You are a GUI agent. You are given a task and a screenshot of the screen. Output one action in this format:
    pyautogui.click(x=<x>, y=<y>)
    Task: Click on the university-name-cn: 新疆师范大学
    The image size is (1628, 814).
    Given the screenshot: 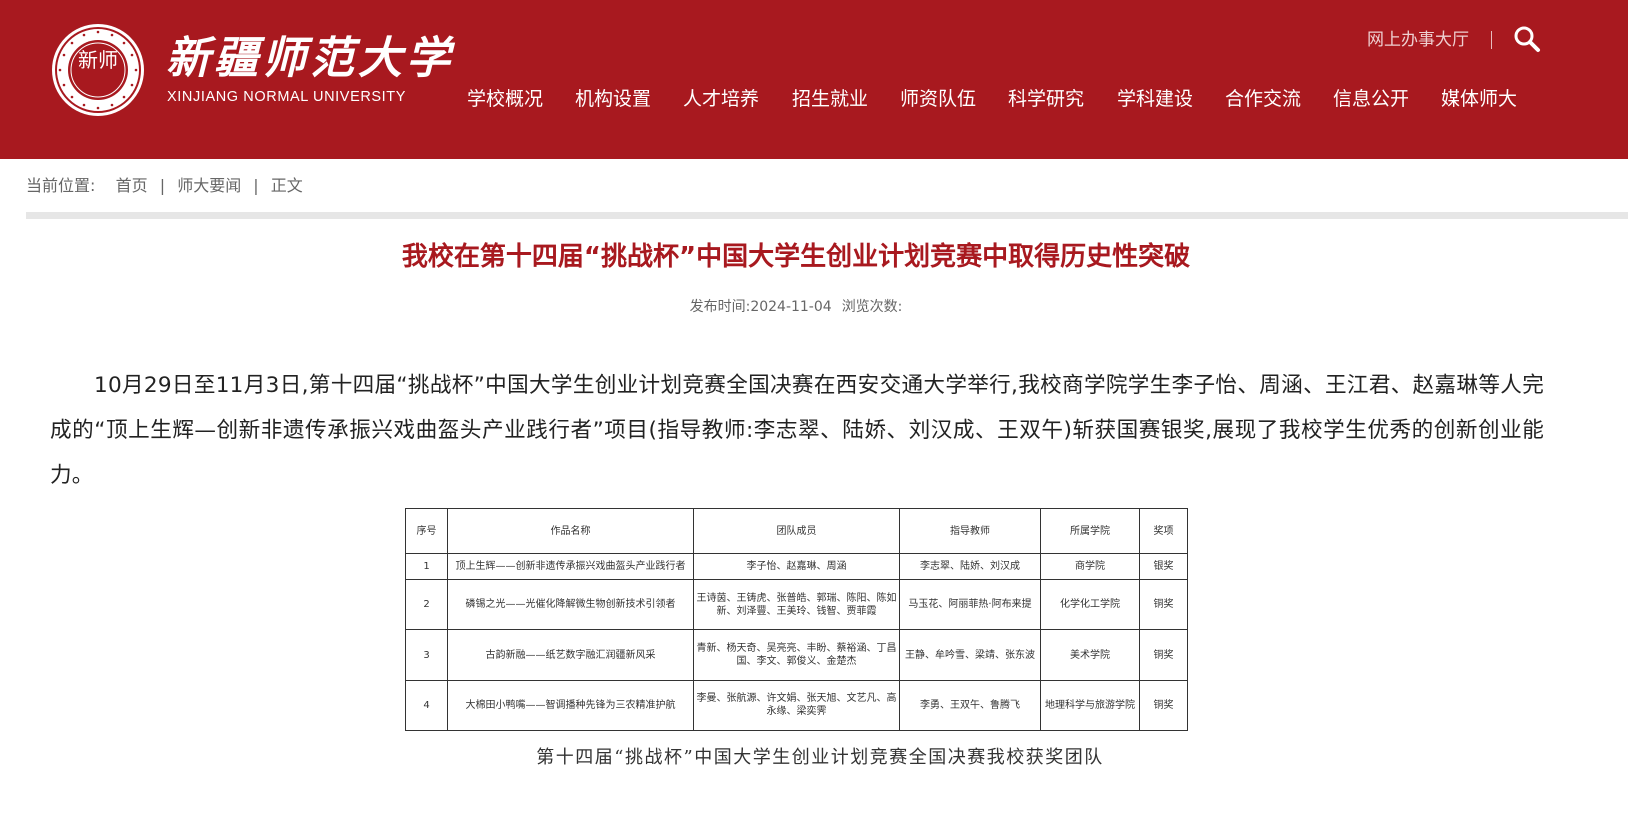 What is the action you would take?
    pyautogui.click(x=310, y=59)
    